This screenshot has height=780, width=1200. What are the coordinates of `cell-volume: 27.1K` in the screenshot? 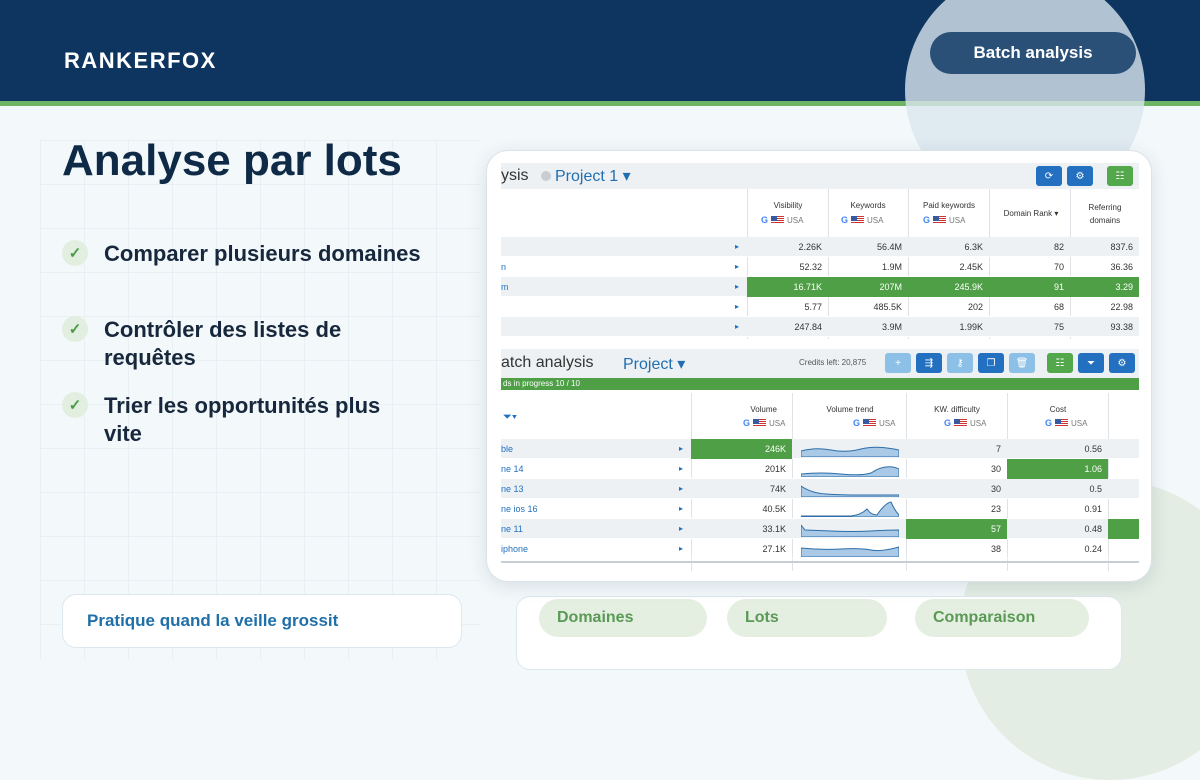 It's located at (774, 549).